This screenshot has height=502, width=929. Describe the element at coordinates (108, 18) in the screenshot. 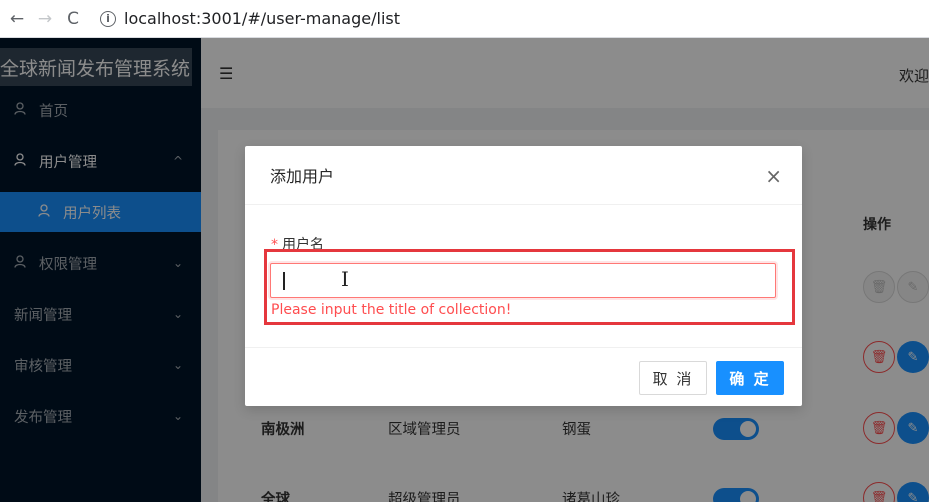

I see `site-info-icon: i` at that location.